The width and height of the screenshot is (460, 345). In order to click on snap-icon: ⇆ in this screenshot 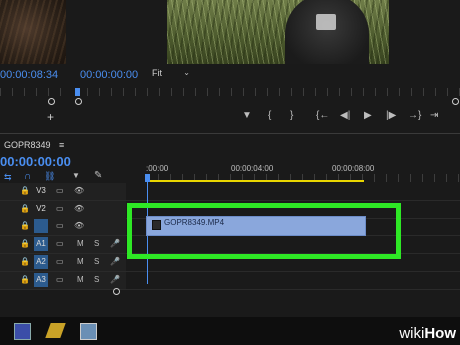, I will do `click(8, 177)`.